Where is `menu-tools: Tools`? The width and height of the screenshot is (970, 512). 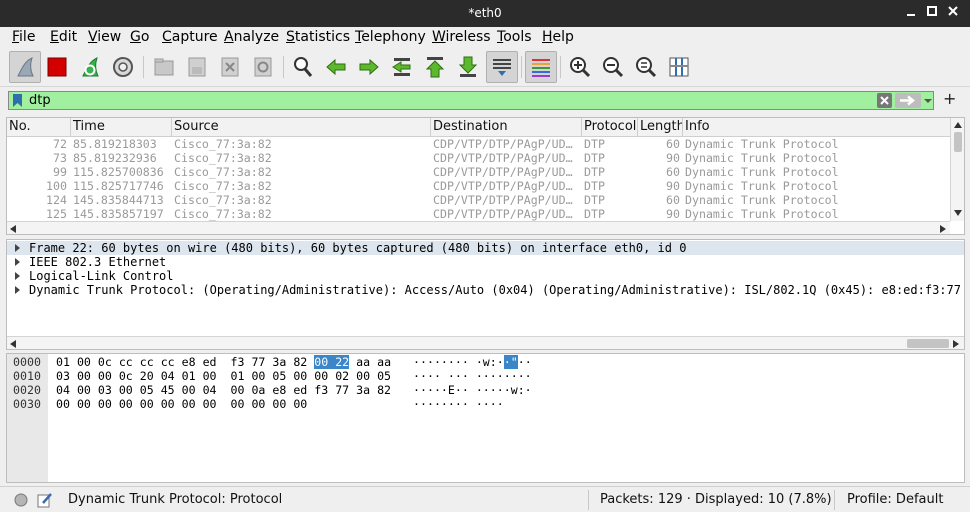 menu-tools: Tools is located at coordinates (514, 37).